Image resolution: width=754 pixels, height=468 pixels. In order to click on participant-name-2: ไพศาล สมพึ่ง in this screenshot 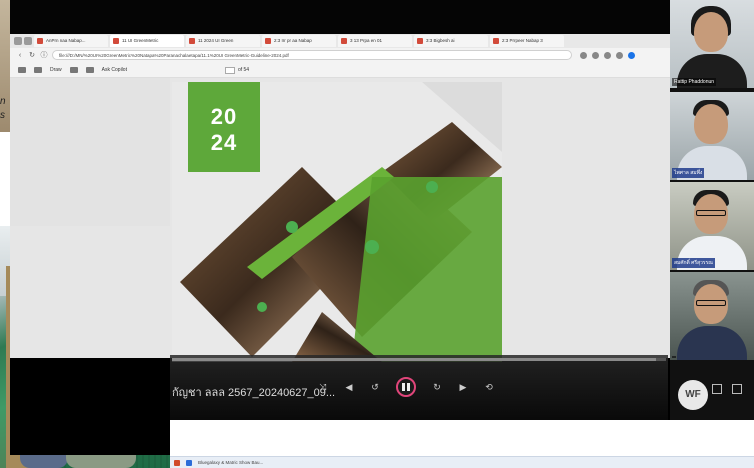, I will do `click(688, 173)`.